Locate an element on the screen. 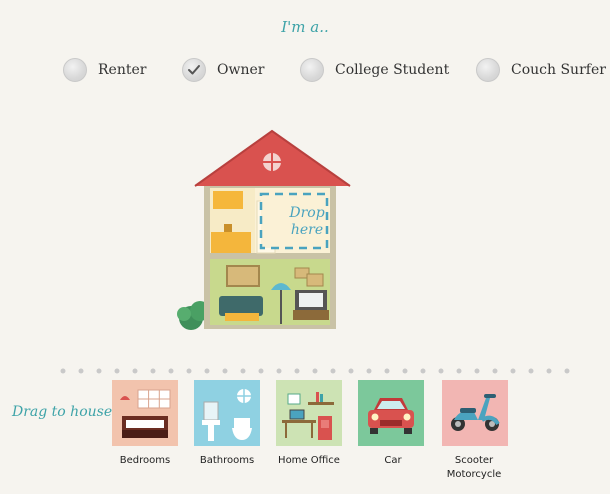 The width and height of the screenshot is (610, 494). house-illustration: Drop here is located at coordinates (265, 230).